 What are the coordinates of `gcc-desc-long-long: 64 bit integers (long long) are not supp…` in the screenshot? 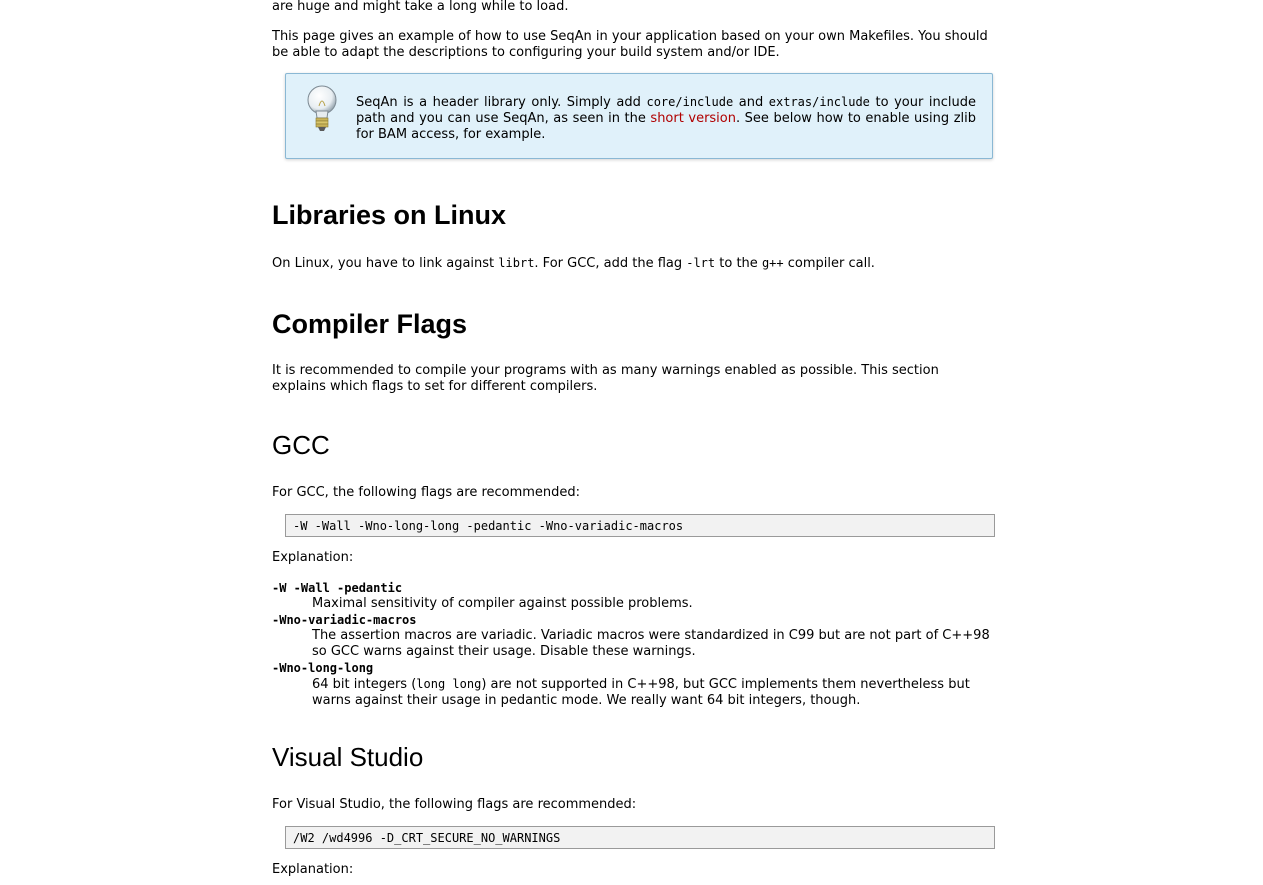 It's located at (641, 692).